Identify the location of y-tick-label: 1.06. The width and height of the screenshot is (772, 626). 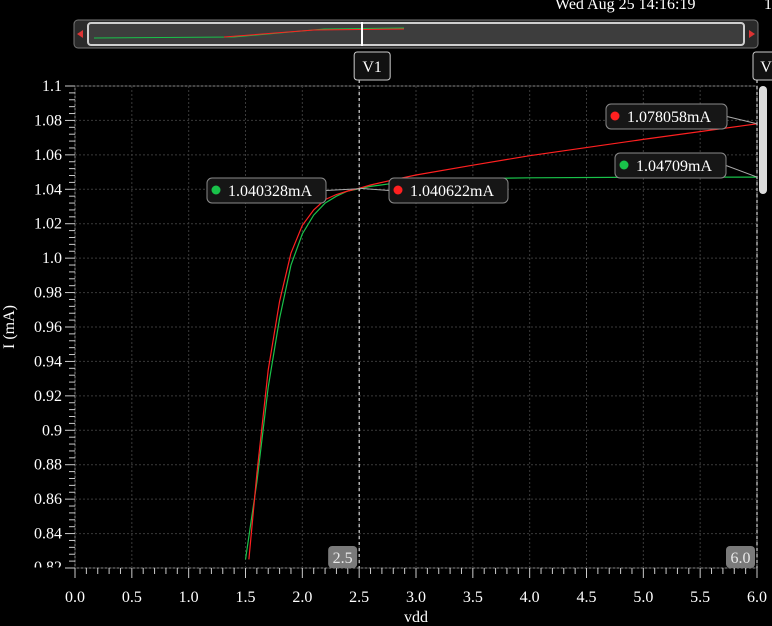
(48, 155).